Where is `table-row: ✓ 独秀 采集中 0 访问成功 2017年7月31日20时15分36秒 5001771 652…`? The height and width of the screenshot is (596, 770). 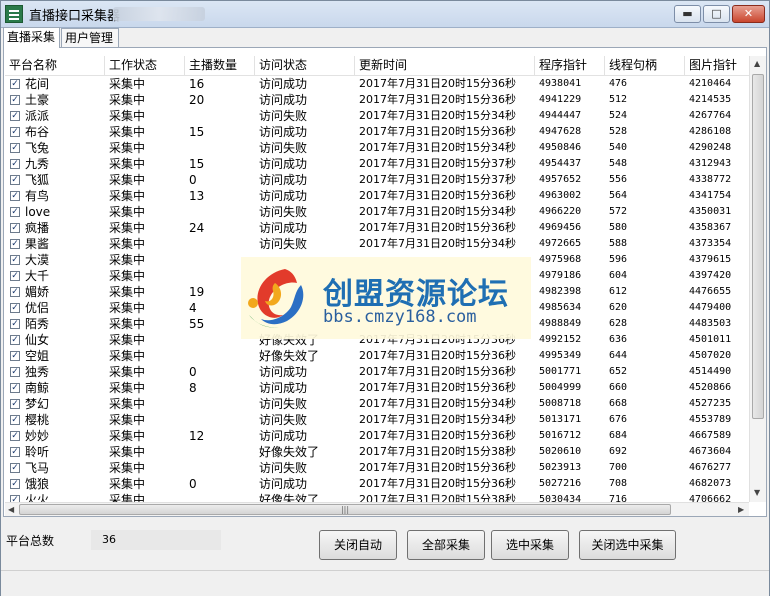 table-row: ✓ 独秀 采集中 0 访问成功 2017年7月31日20时15分36秒 5001771 652… is located at coordinates (377, 372).